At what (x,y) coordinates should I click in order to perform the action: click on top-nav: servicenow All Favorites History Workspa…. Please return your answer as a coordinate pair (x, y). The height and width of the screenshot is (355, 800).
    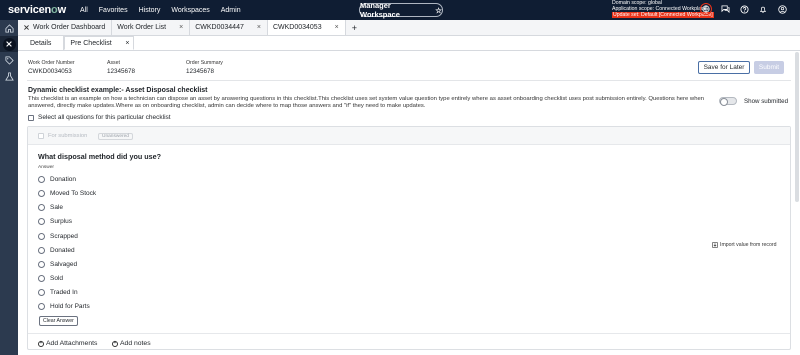
    Looking at the image, I should click on (400, 10).